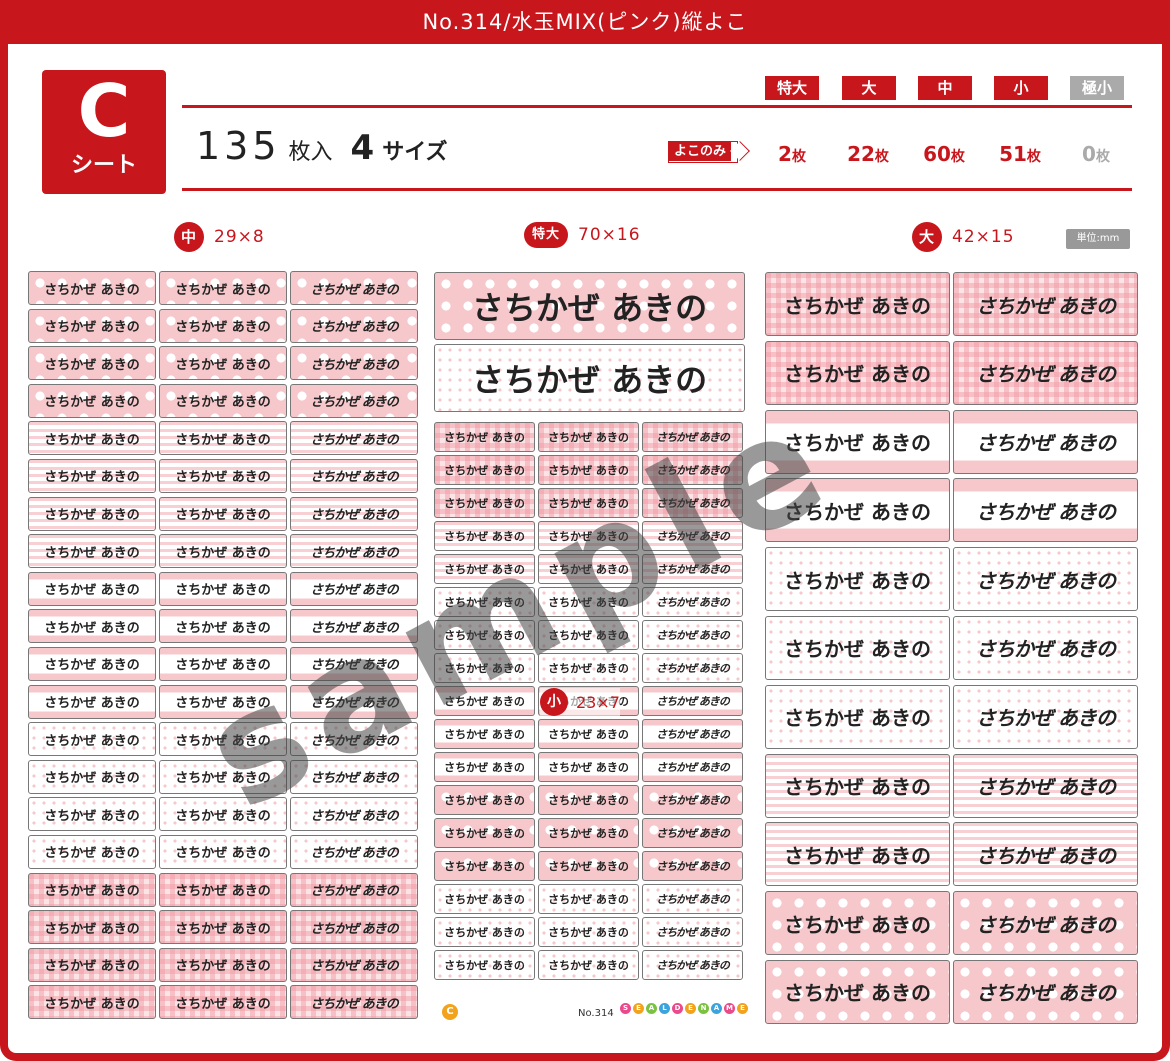 The height and width of the screenshot is (1061, 1170). Describe the element at coordinates (415, 152) in the screenshot. I see `size-count-unit: サイズ` at that location.